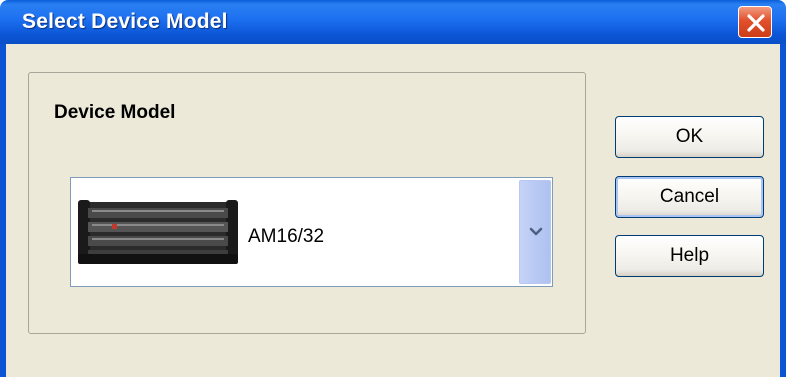  Describe the element at coordinates (689, 197) in the screenshot. I see `cancel-button: Cancel` at that location.